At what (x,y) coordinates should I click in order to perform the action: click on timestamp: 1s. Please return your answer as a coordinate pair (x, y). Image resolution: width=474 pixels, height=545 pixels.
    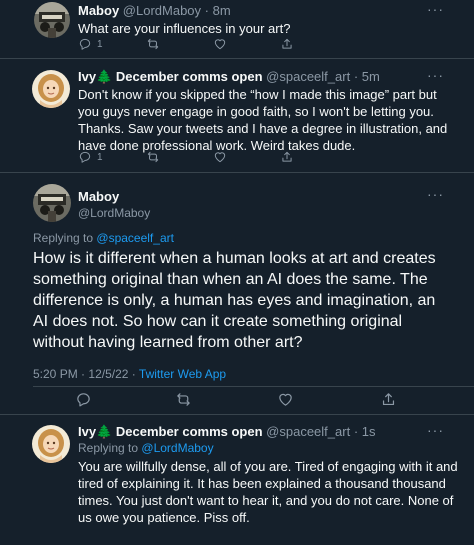
    Looking at the image, I should click on (369, 431).